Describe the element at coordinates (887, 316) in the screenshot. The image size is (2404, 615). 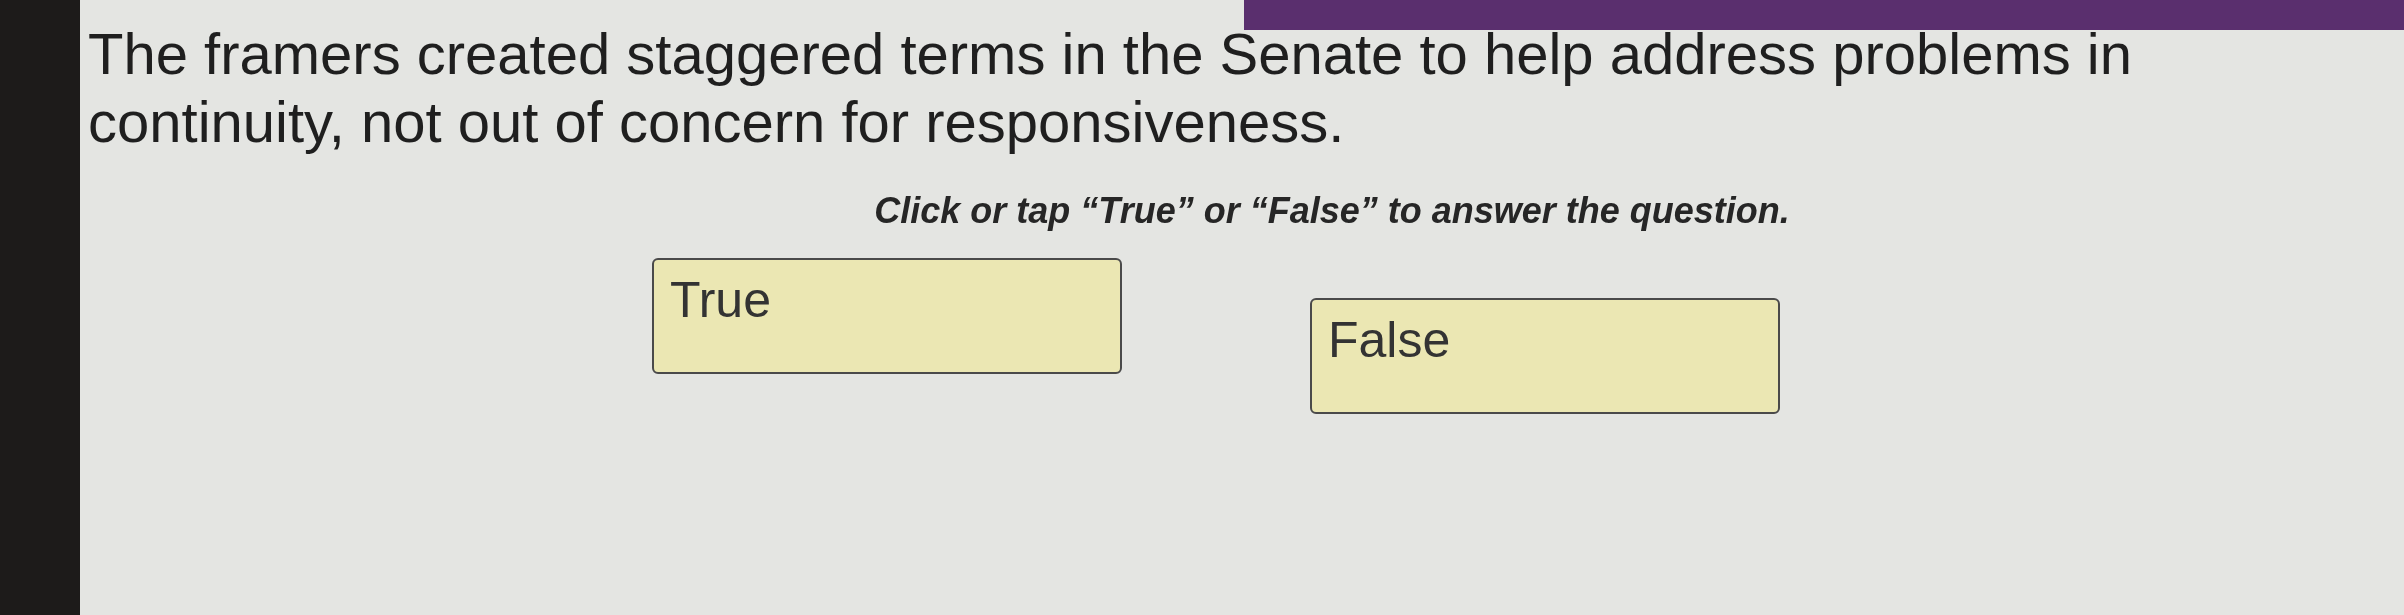
I see `answer-button: True` at that location.